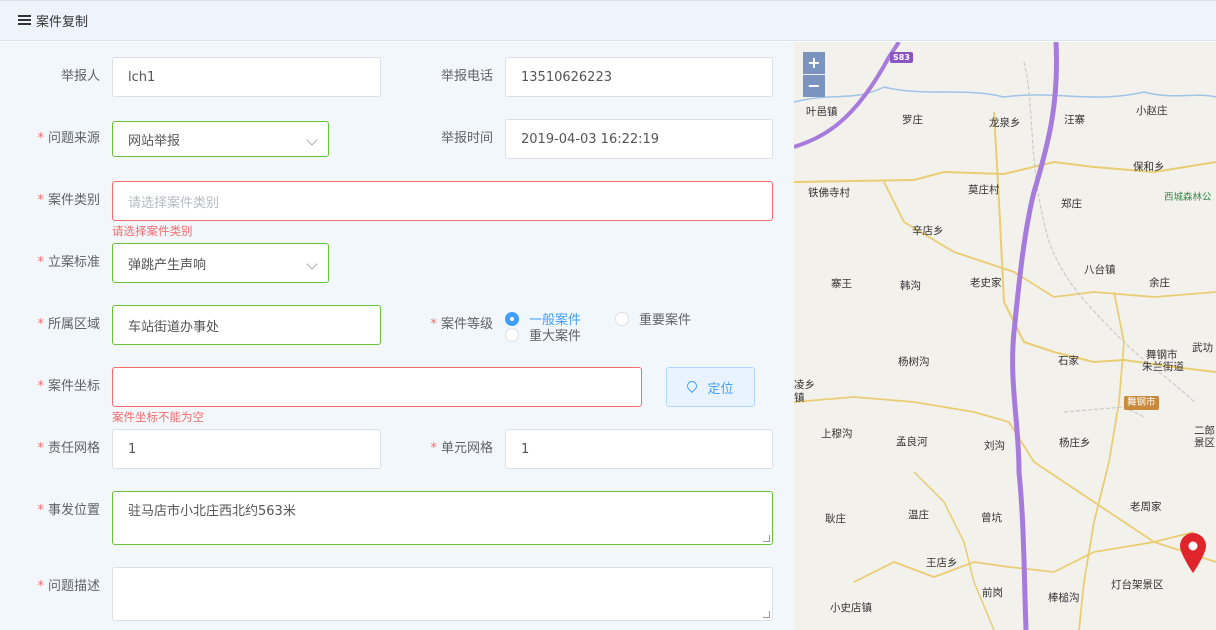 The height and width of the screenshot is (630, 1216). Describe the element at coordinates (1064, 598) in the screenshot. I see `map-place: 棒槌沟` at that location.